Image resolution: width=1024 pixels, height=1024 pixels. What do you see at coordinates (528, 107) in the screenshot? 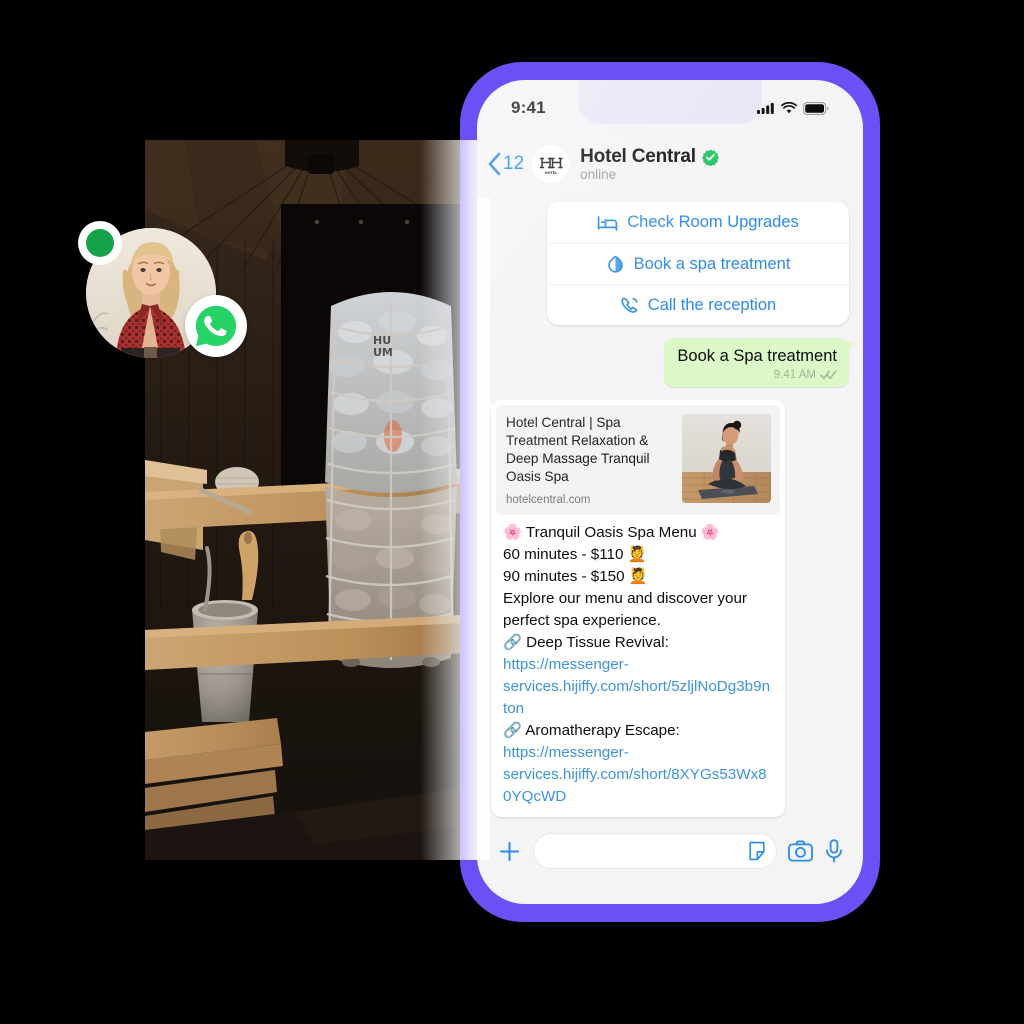
I see `status-bar-time: 9:41` at bounding box center [528, 107].